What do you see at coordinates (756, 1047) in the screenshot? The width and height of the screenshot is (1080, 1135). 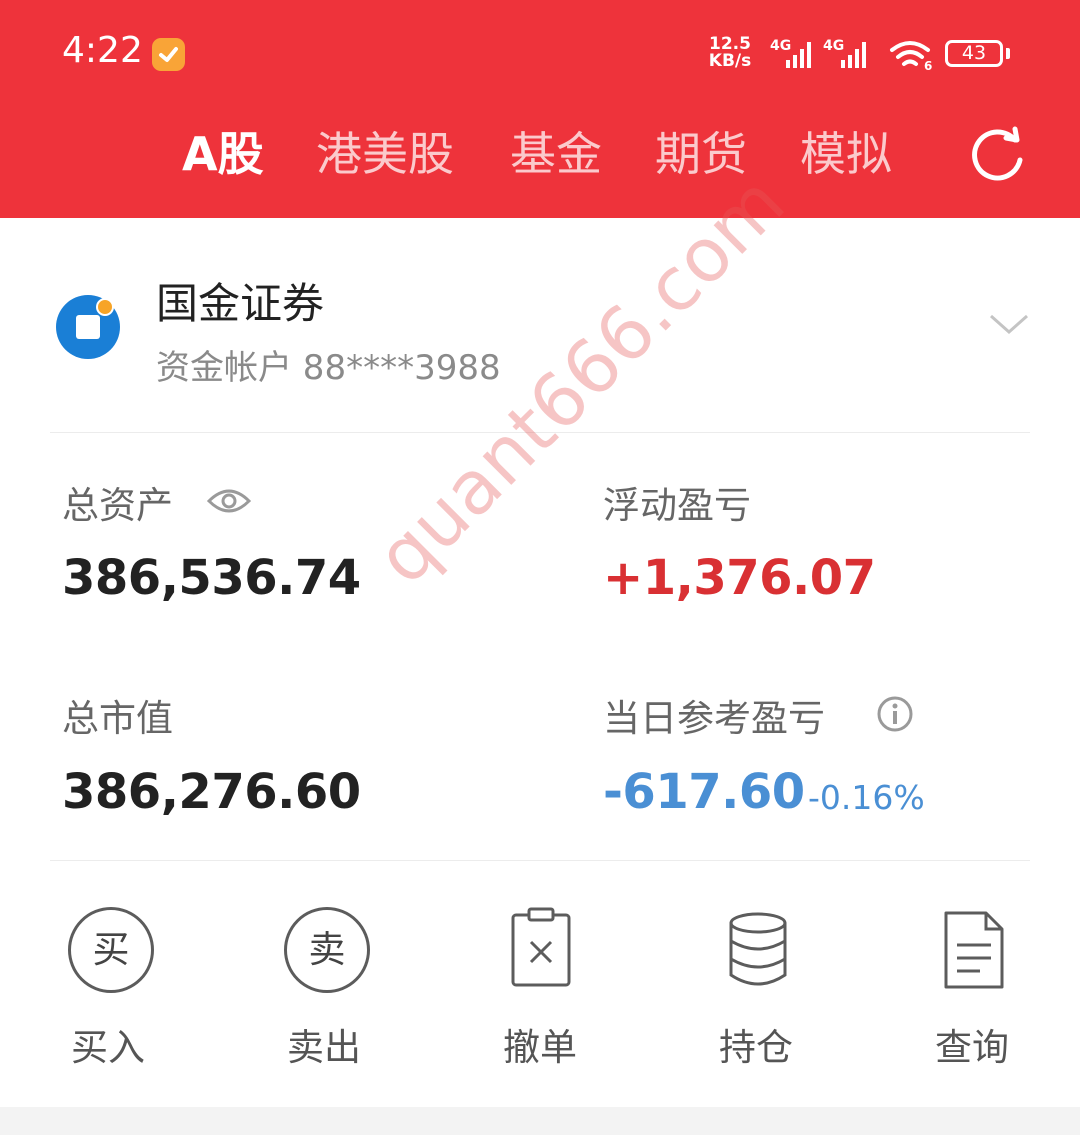 I see `positions-label: 持仓` at bounding box center [756, 1047].